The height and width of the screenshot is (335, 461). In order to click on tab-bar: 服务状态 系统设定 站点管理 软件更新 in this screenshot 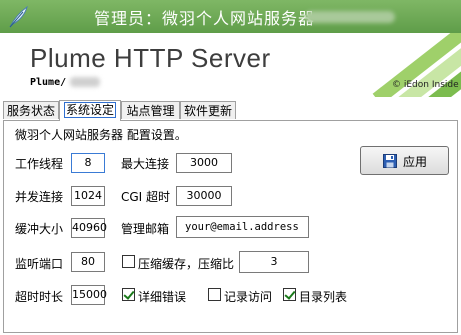, I will do `click(230, 110)`.